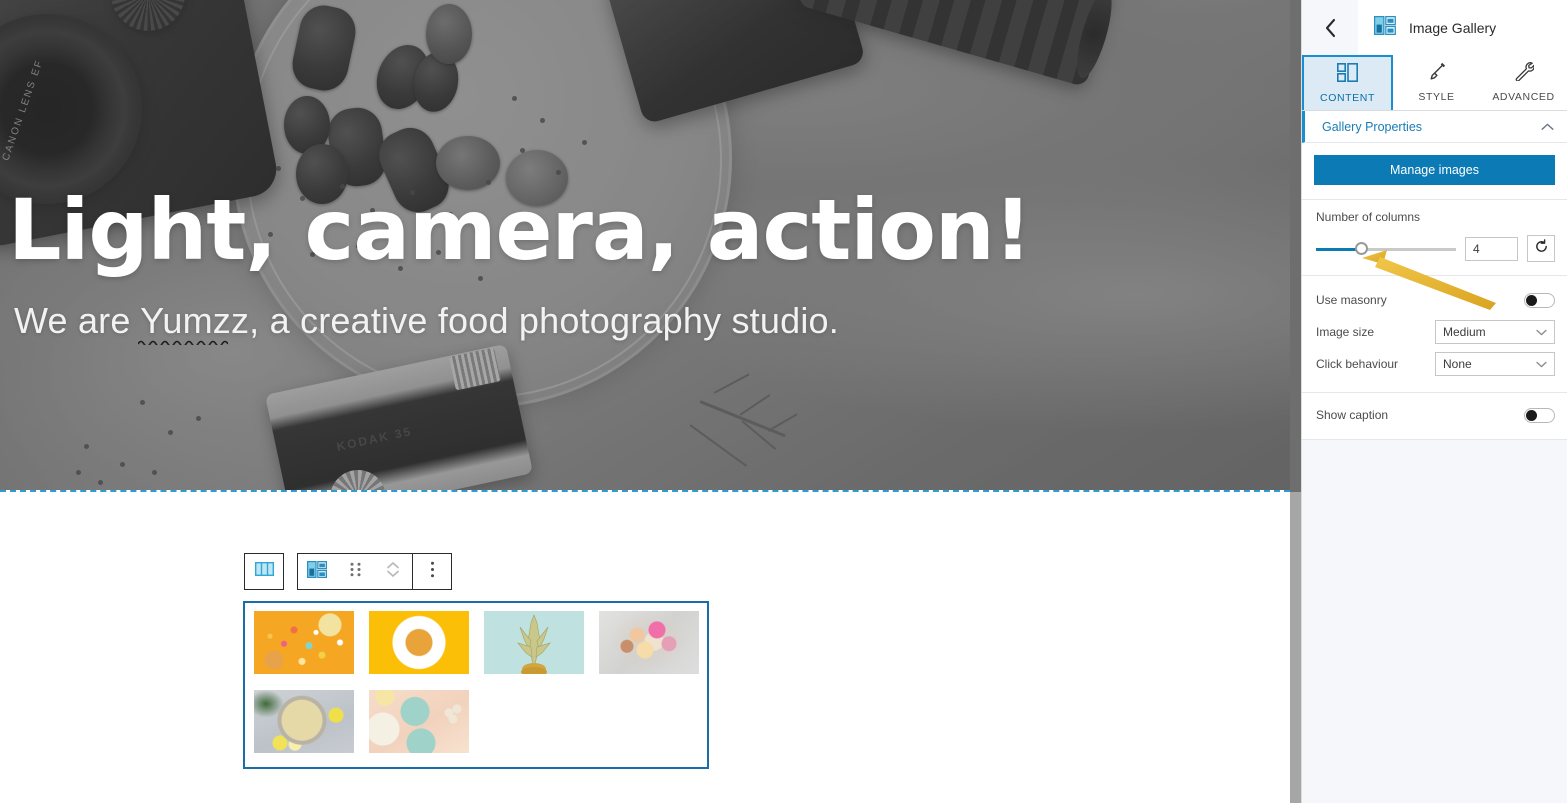  Describe the element at coordinates (1345, 332) in the screenshot. I see `image-size-label: Image size` at that location.